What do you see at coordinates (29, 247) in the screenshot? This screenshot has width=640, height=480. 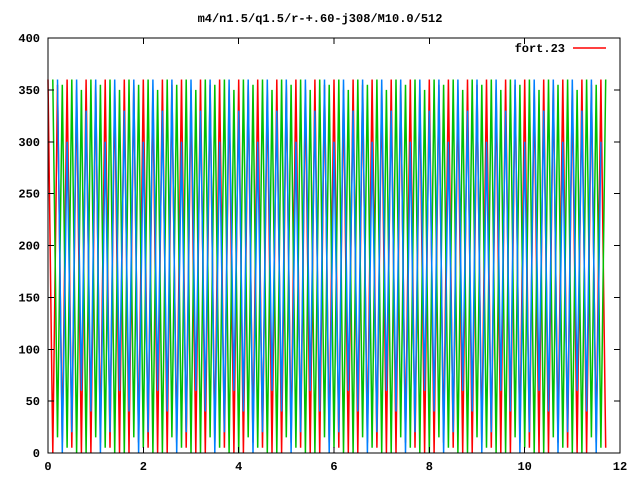 I see `tick-label: 200` at bounding box center [29, 247].